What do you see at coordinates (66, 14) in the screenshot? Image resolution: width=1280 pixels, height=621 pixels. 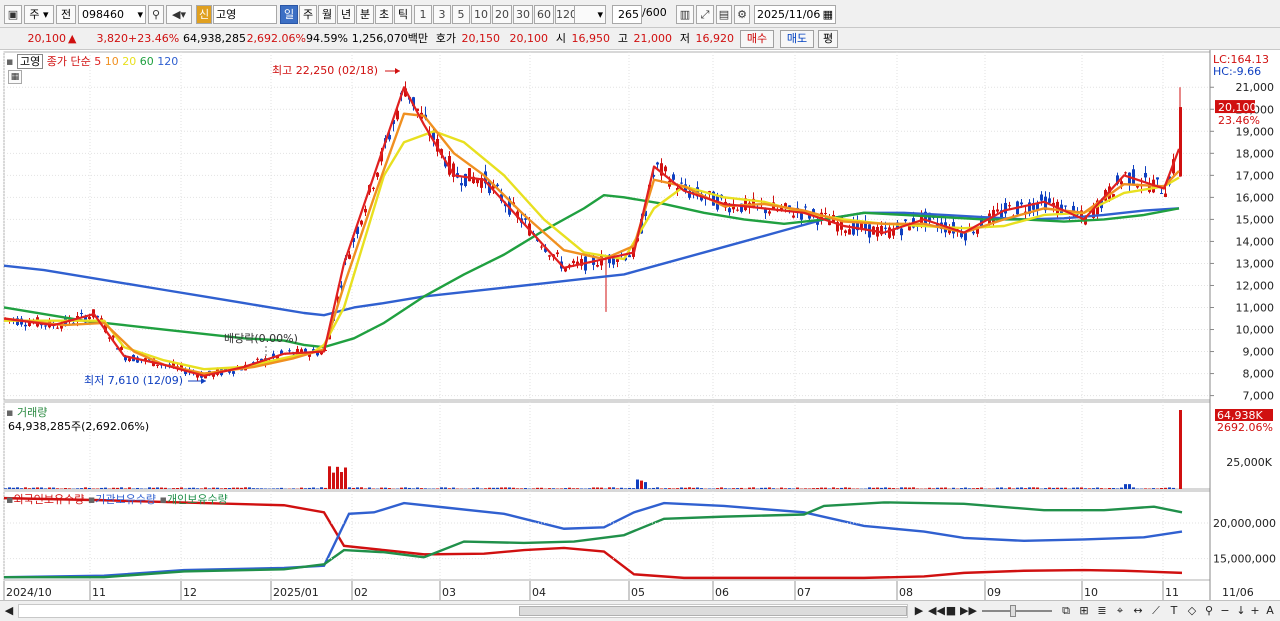 I see `type-select-2: 전` at bounding box center [66, 14].